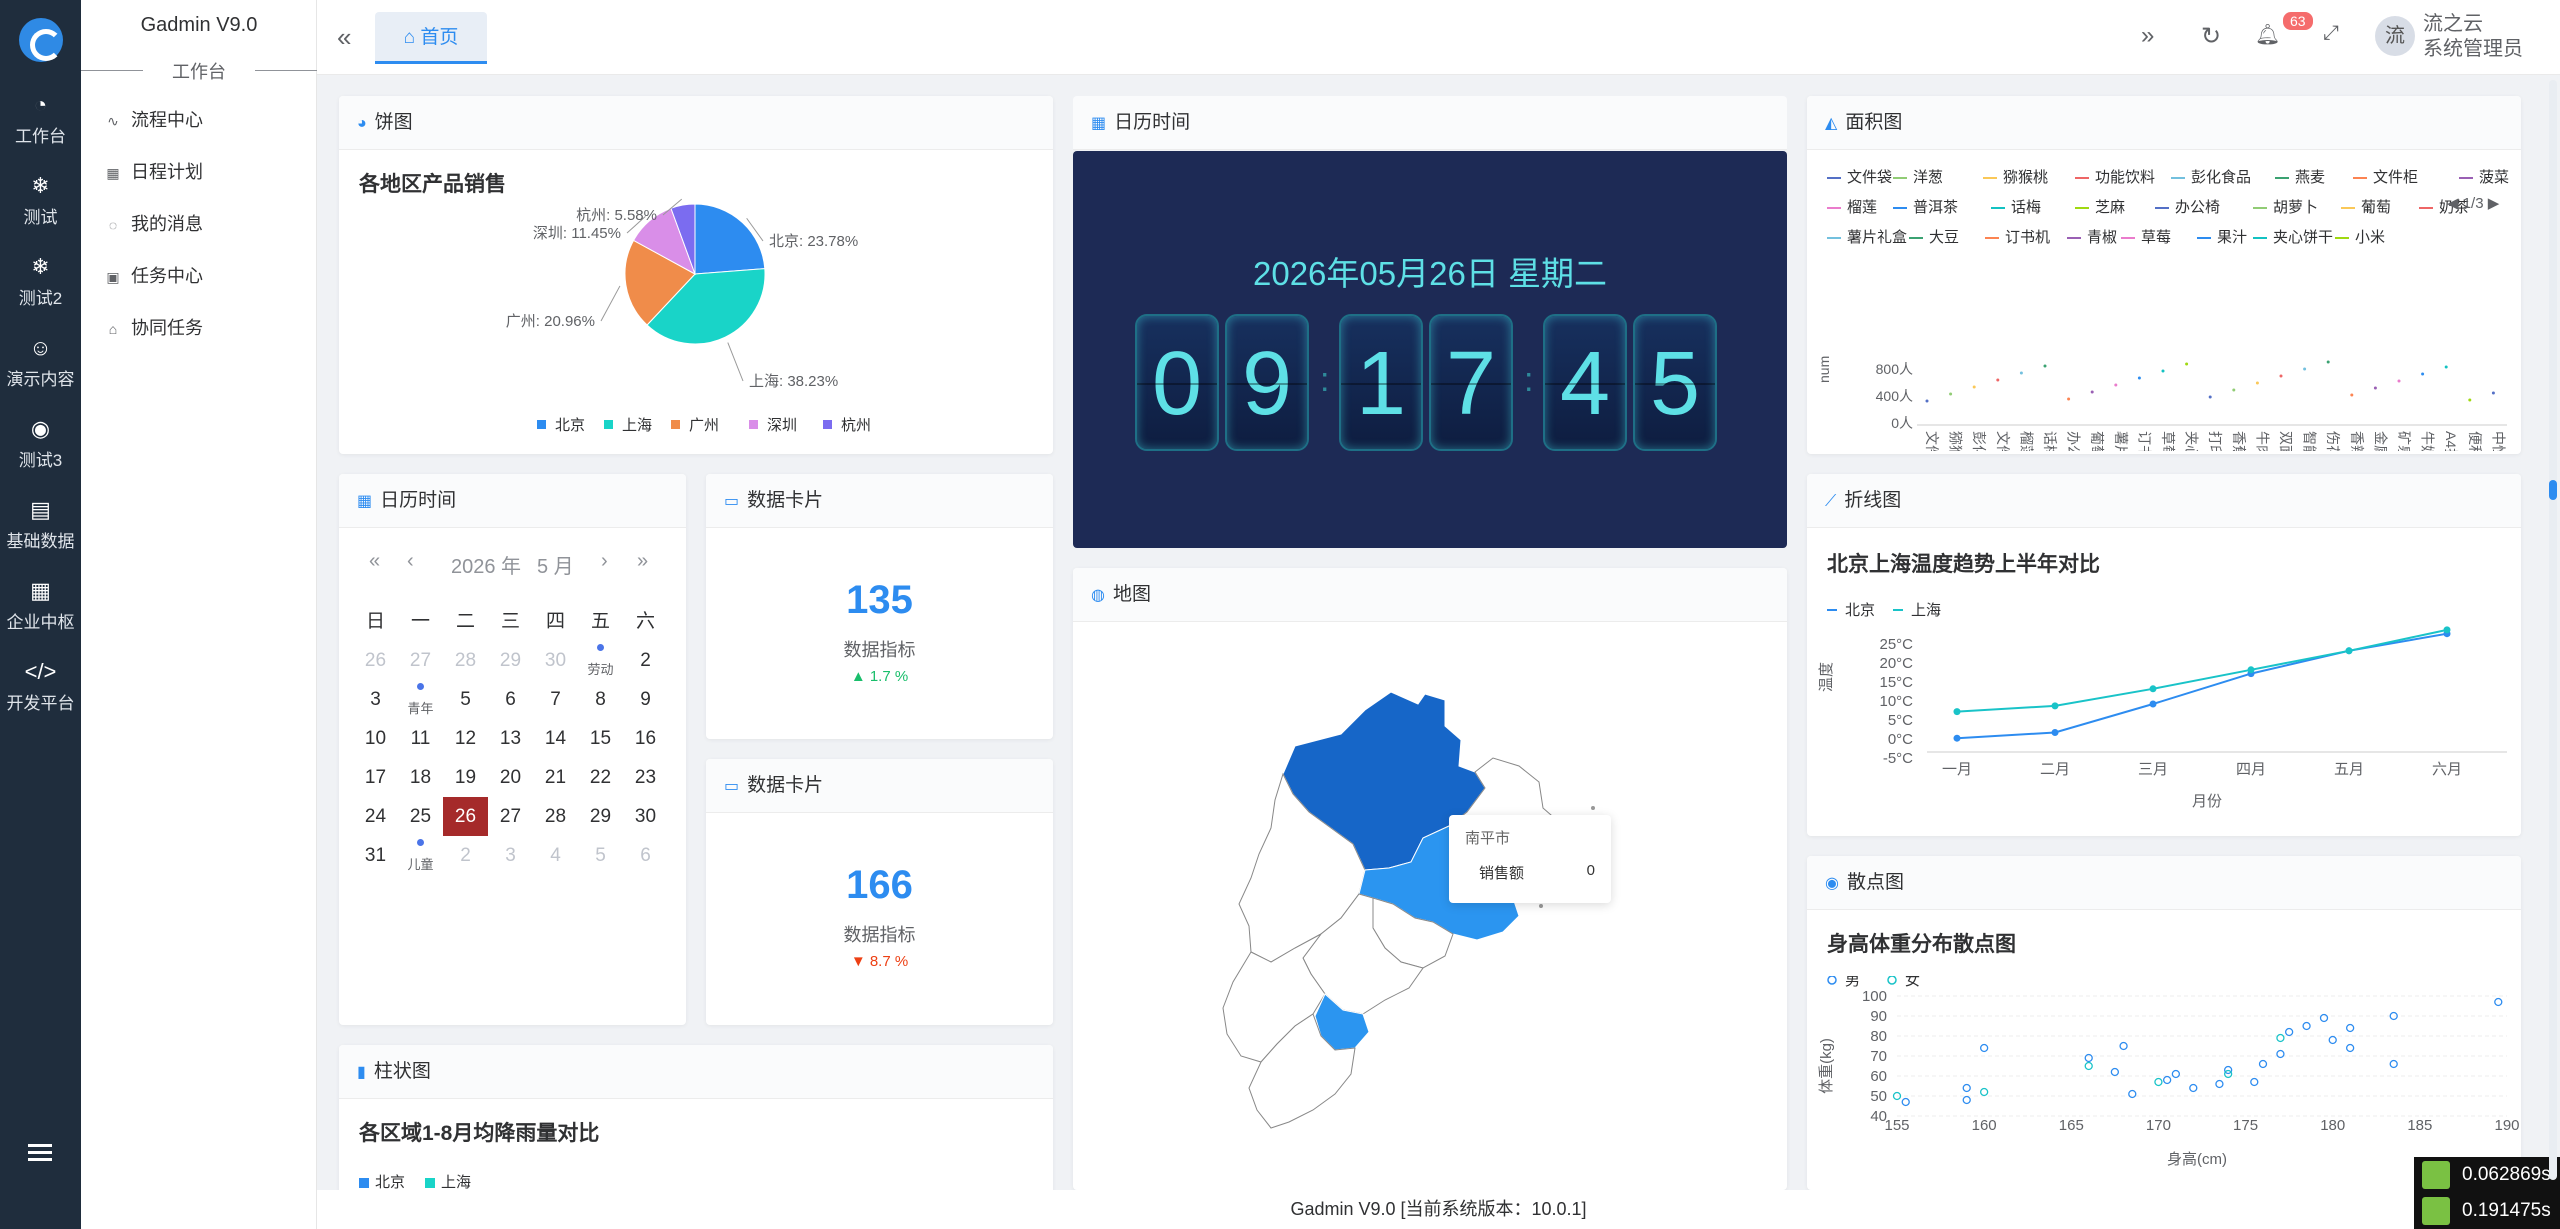  What do you see at coordinates (555, 738) in the screenshot?
I see `calendar-day: 14` at bounding box center [555, 738].